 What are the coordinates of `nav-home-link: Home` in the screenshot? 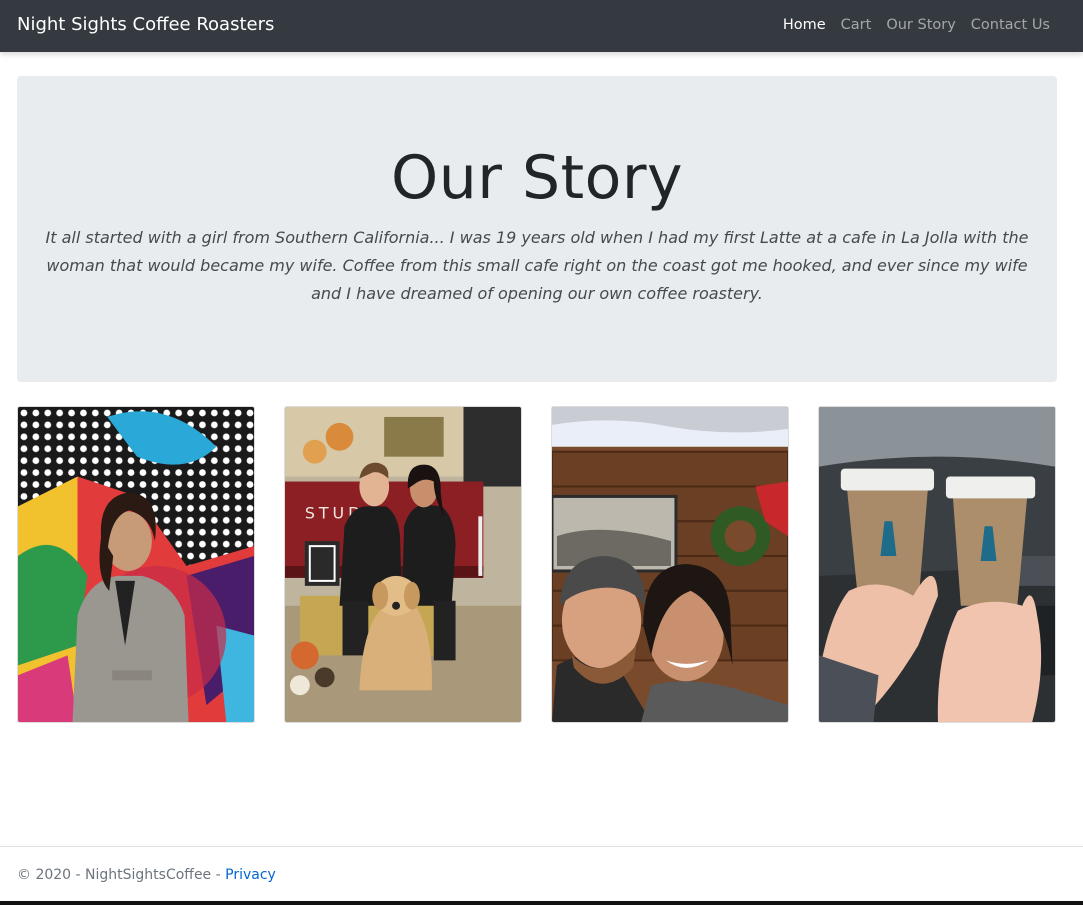 It's located at (804, 25).